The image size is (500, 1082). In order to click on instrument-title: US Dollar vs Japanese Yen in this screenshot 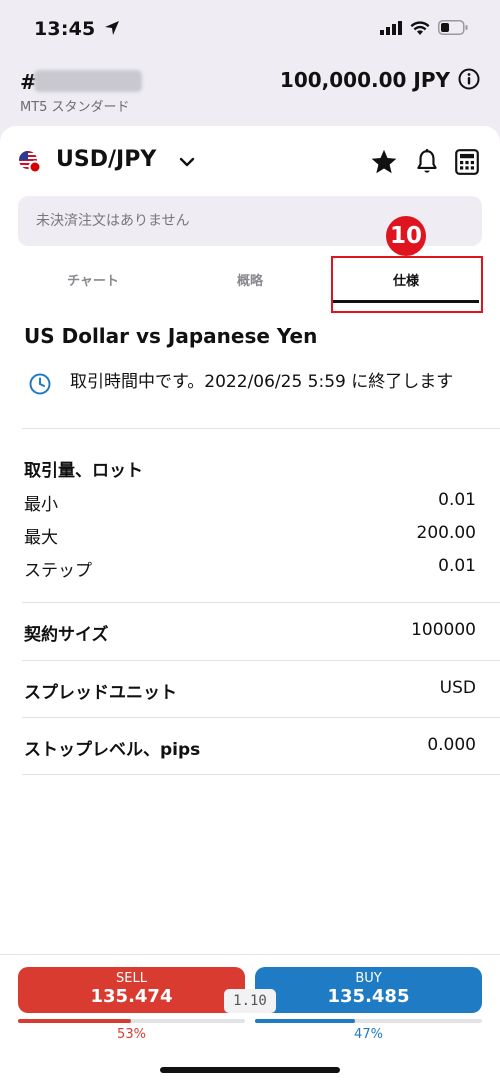, I will do `click(171, 336)`.